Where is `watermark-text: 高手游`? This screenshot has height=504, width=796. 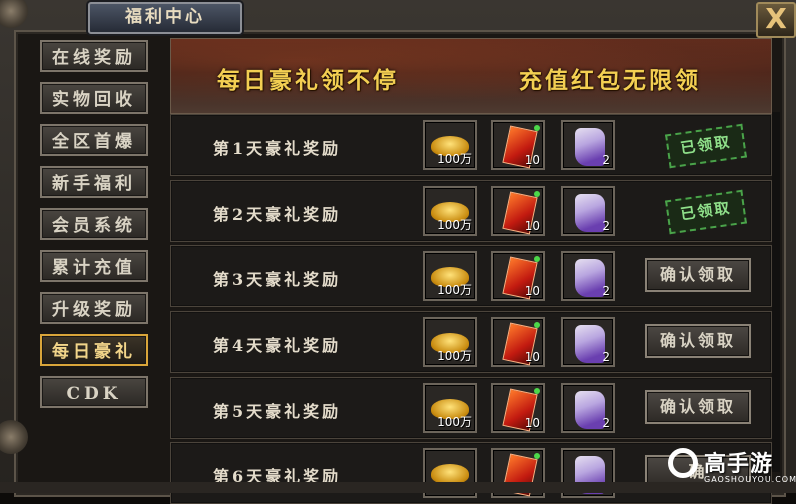
watermark-text: 高手游 is located at coordinates (739, 464).